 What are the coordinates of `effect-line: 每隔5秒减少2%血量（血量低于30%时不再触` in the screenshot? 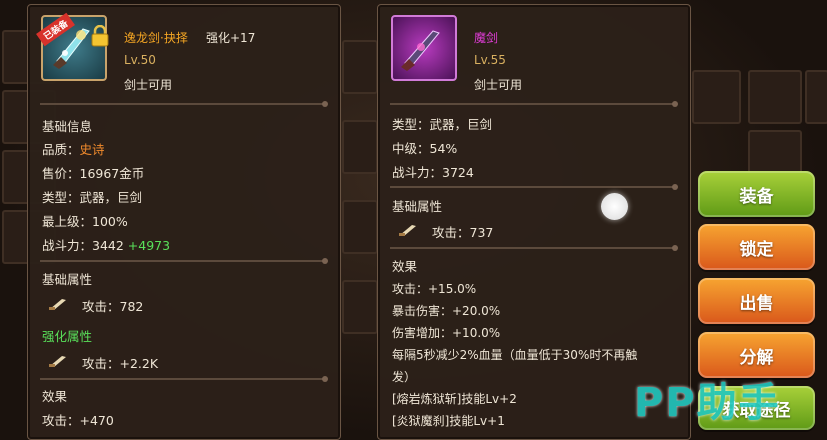 It's located at (515, 355).